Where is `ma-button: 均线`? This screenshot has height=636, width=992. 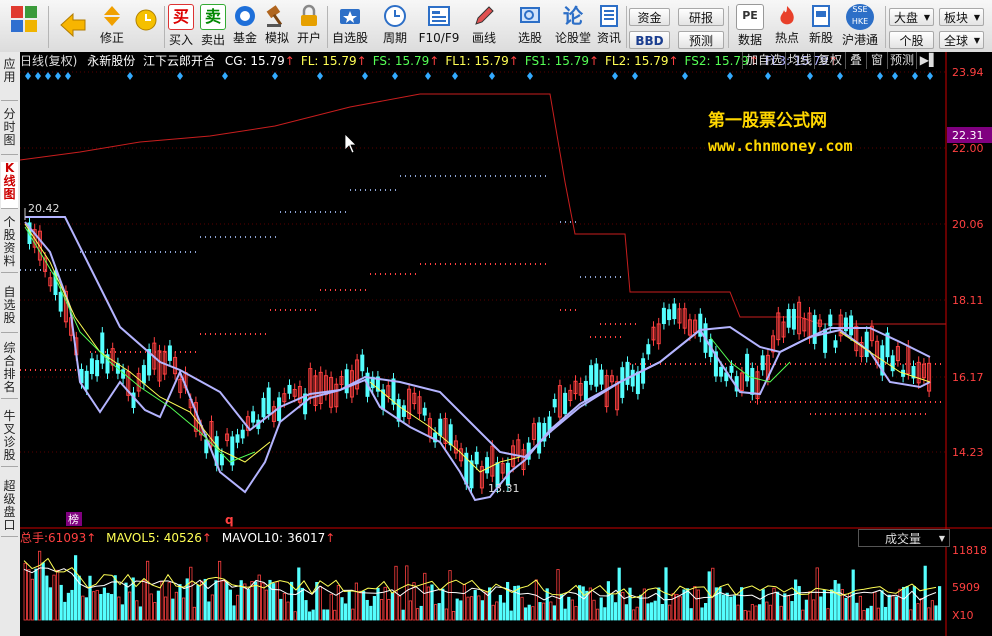 ma-button: 均线 is located at coordinates (799, 60).